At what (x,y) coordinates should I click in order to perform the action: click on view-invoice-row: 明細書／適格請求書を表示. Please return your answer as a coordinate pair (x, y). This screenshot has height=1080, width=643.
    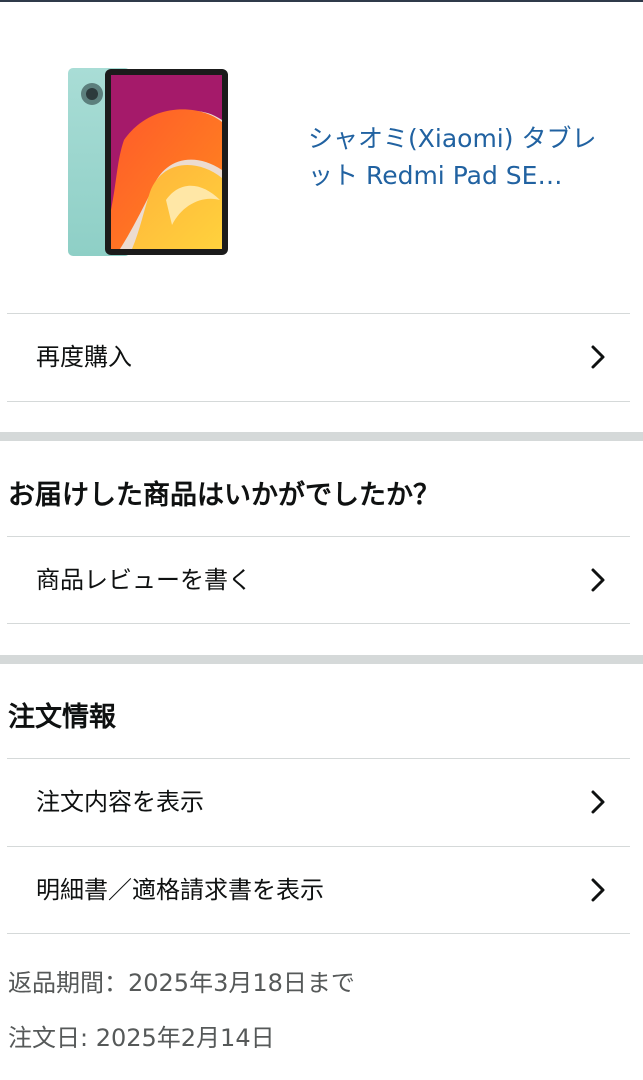
    Looking at the image, I should click on (321, 890).